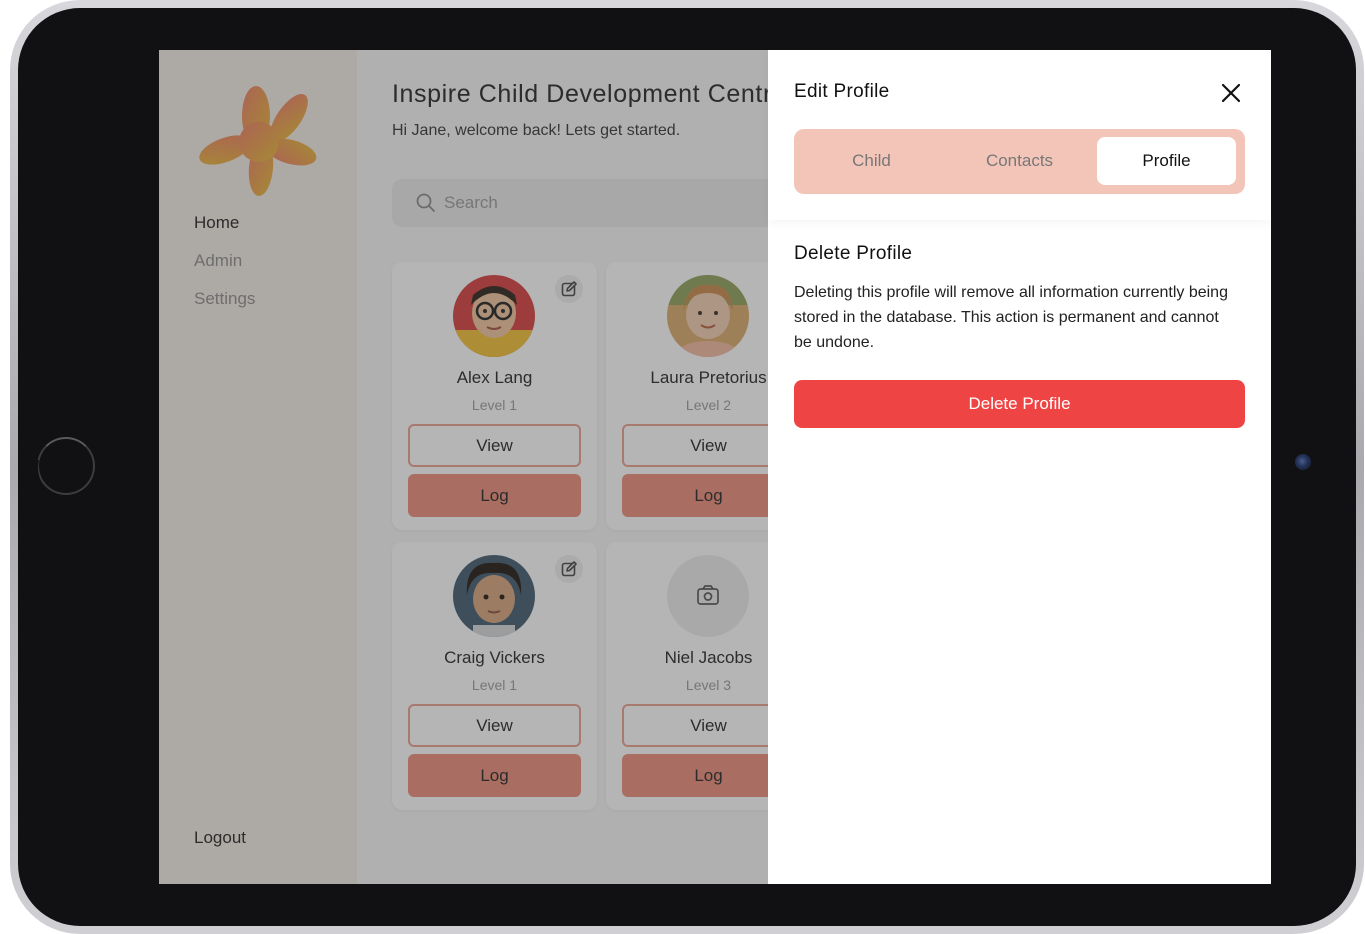  Describe the element at coordinates (842, 91) in the screenshot. I see `drawer-title: Edit Profile` at that location.